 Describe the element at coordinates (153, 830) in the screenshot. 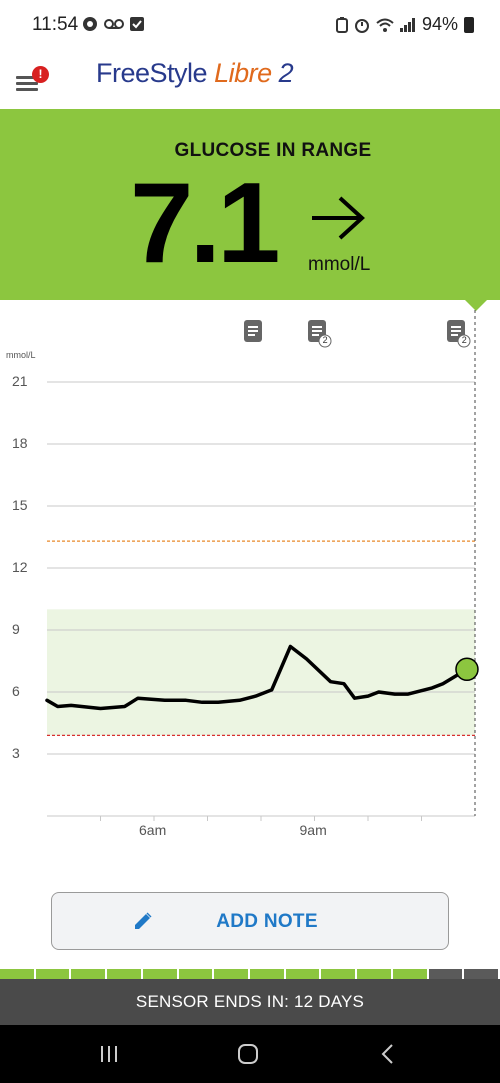

I see `x-tick-label: 6am` at that location.